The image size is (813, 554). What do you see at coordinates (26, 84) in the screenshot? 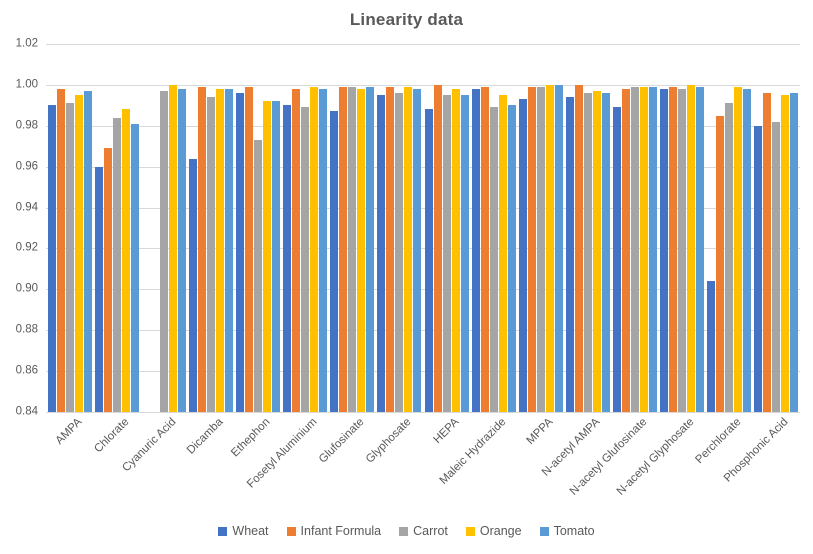
I see `y-tick-label: 1.00` at bounding box center [26, 84].